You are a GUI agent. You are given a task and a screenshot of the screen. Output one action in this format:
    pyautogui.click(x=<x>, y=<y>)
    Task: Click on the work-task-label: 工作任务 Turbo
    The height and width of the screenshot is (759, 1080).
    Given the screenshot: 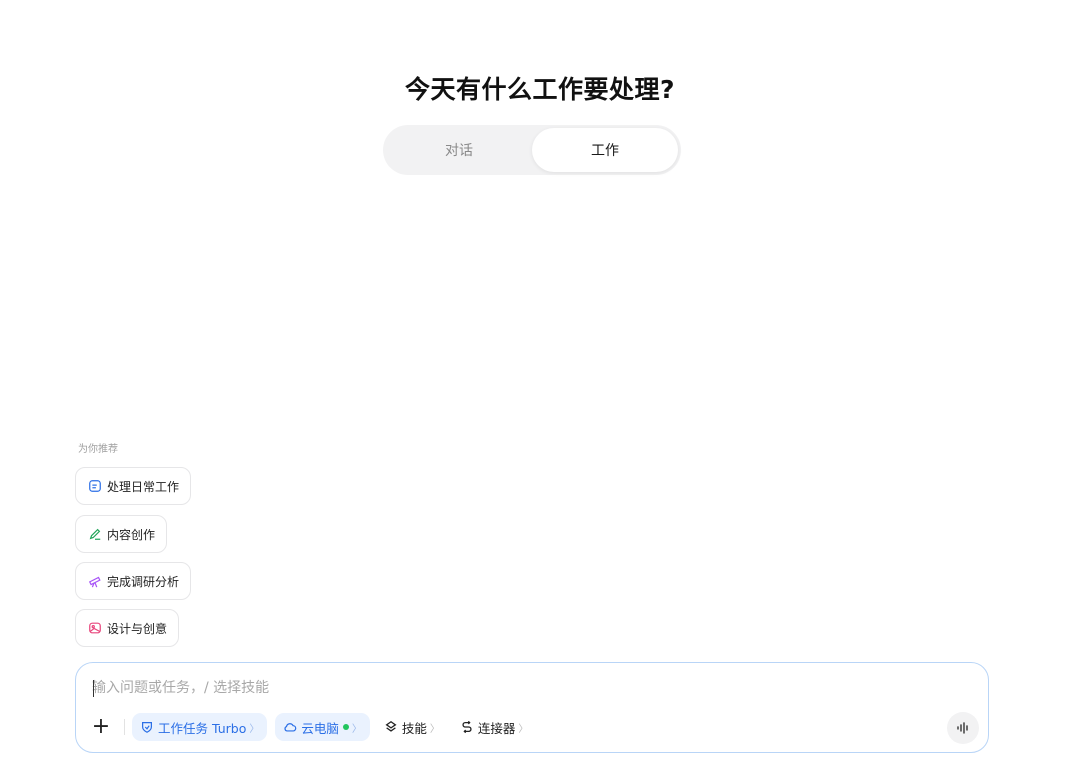 What is the action you would take?
    pyautogui.click(x=202, y=728)
    